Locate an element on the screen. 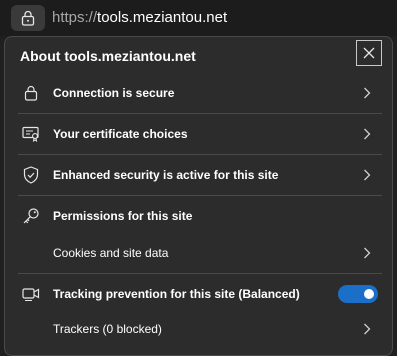  close-button is located at coordinates (369, 53).